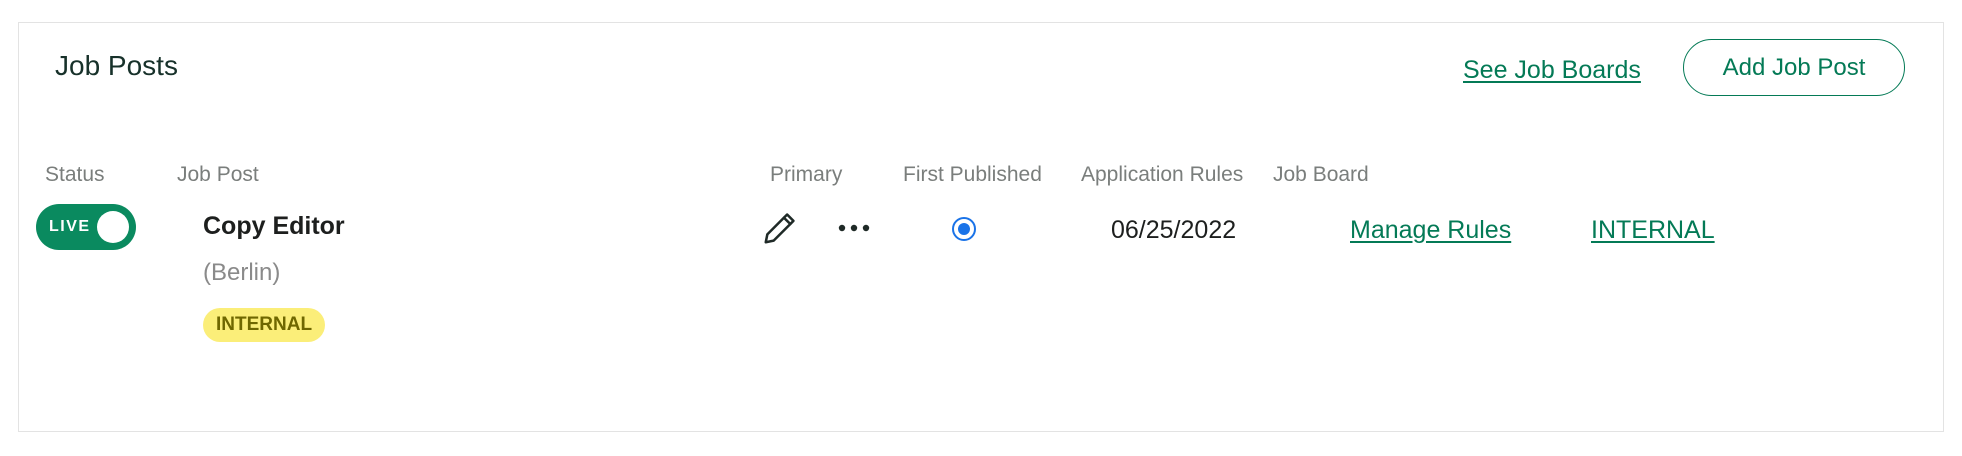 Image resolution: width=1962 pixels, height=456 pixels. Describe the element at coordinates (1653, 230) in the screenshot. I see `job-board-link: INTERNAL` at that location.